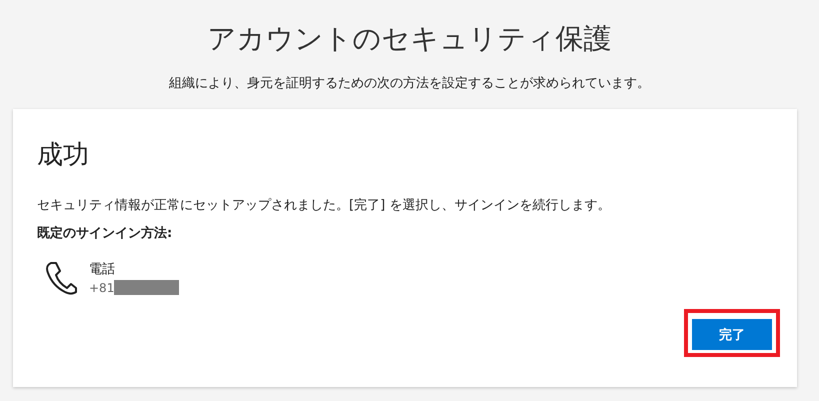 This screenshot has height=401, width=819. I want to click on success-message: セキュリティ情報が正常にセットアップされました。[完了] を選択し、サインインを続行します。, so click(324, 205).